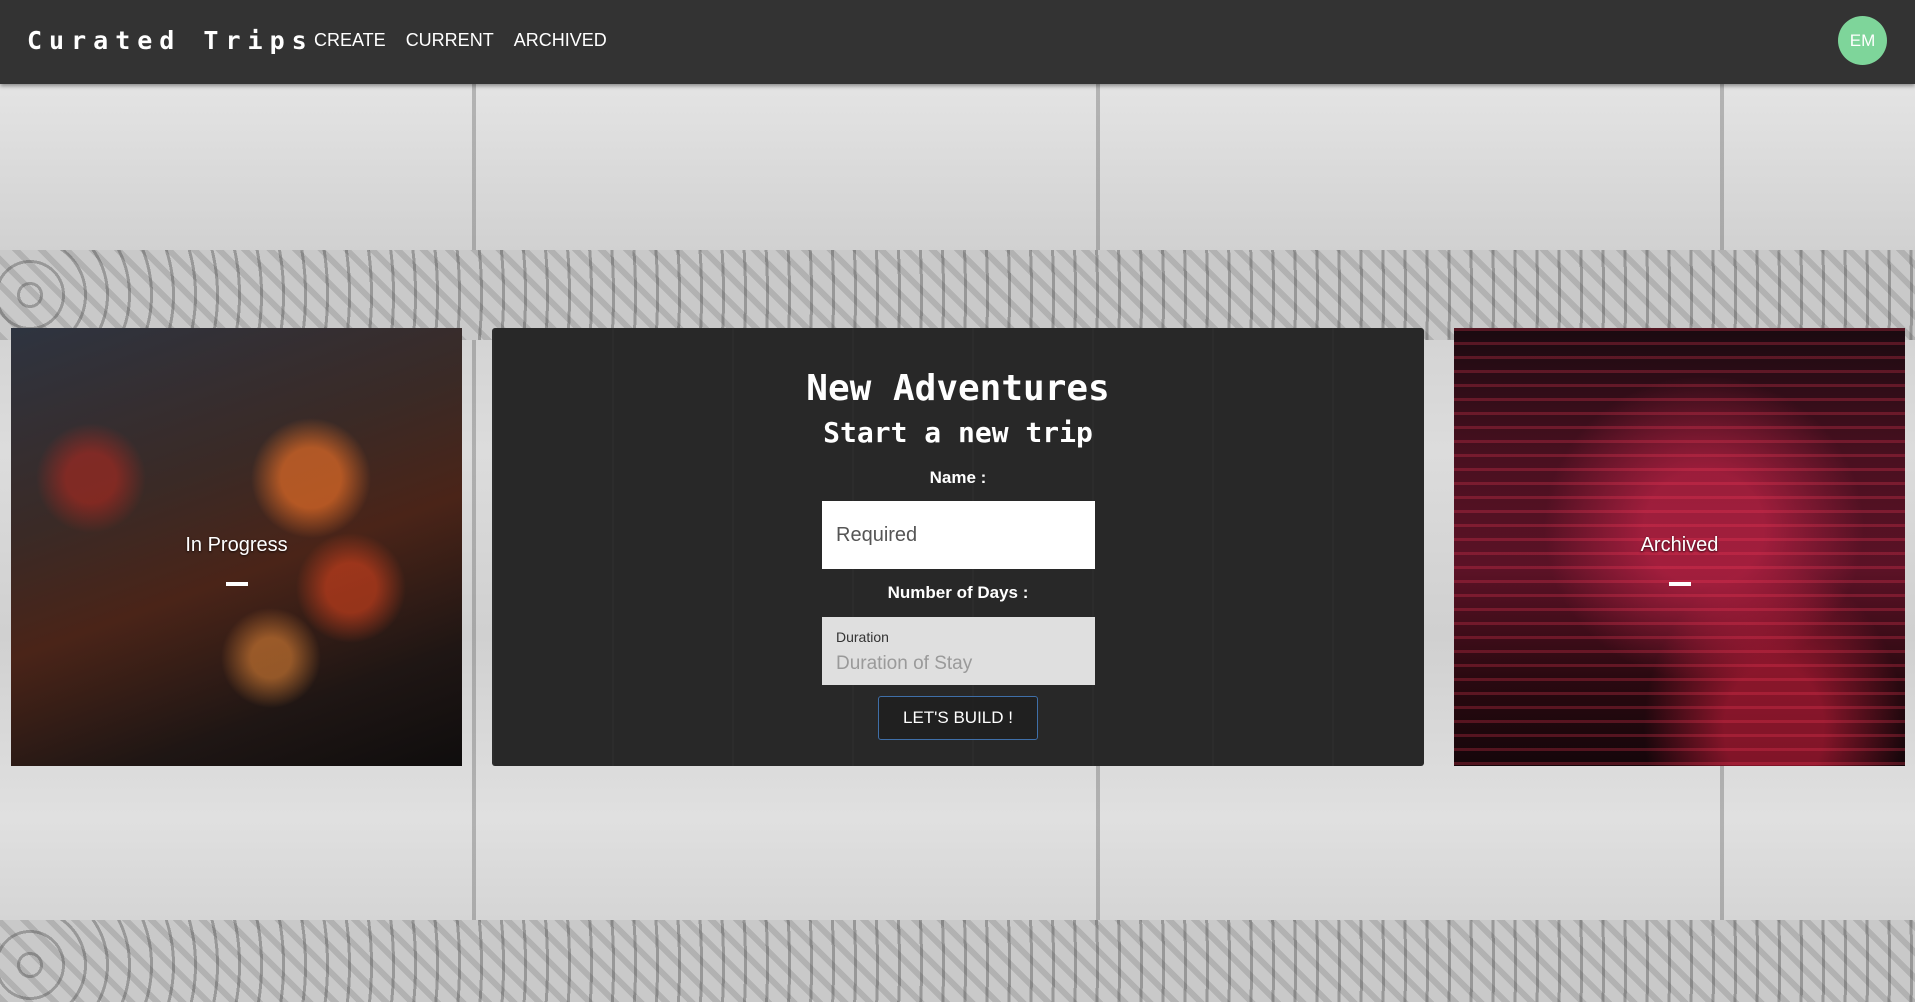 This screenshot has width=1915, height=1002. I want to click on form-title: New Adventures, so click(958, 388).